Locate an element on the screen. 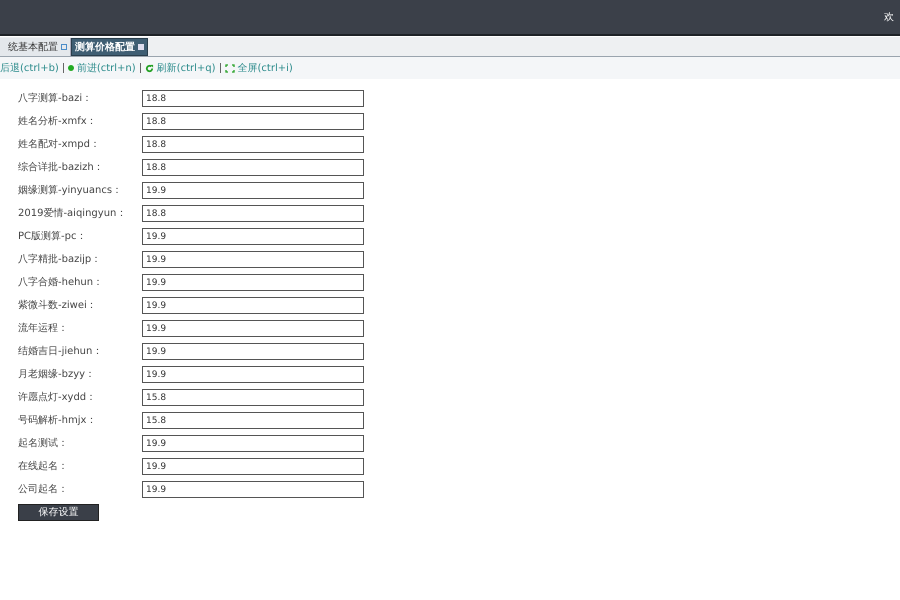 Image resolution: width=900 pixels, height=600 pixels. field-label: 姓名配对-xmpd： is located at coordinates (59, 145).